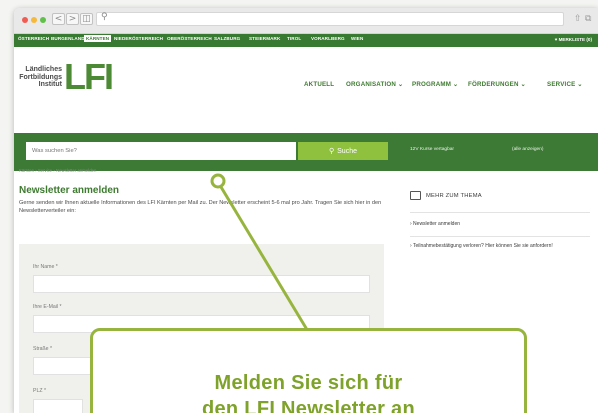  Describe the element at coordinates (308, 405) in the screenshot. I see `callout-line-2: den LFI Newsletter an` at that location.